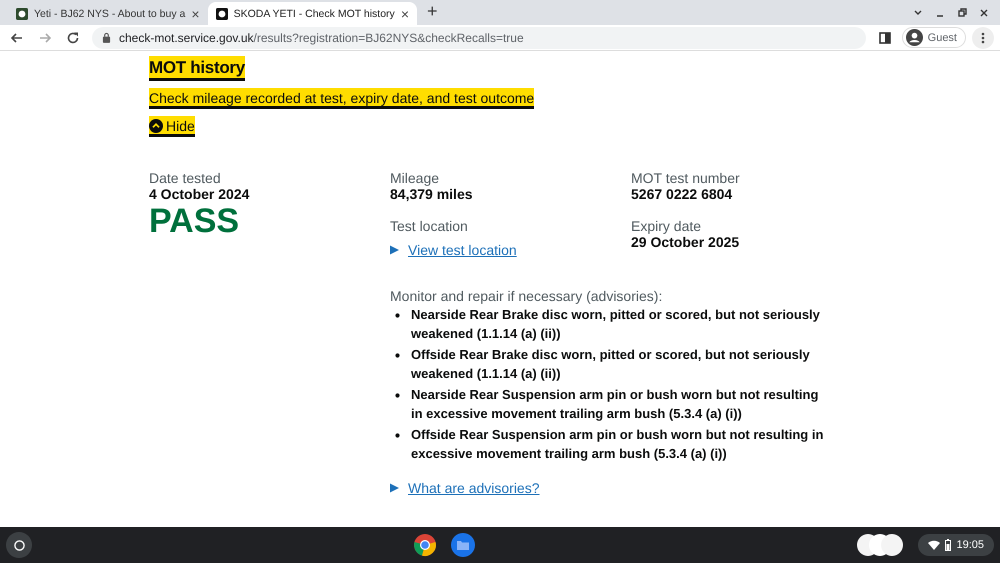 This screenshot has height=563, width=1000. What do you see at coordinates (431, 194) in the screenshot?
I see `field-value: 84,379 miles` at bounding box center [431, 194].